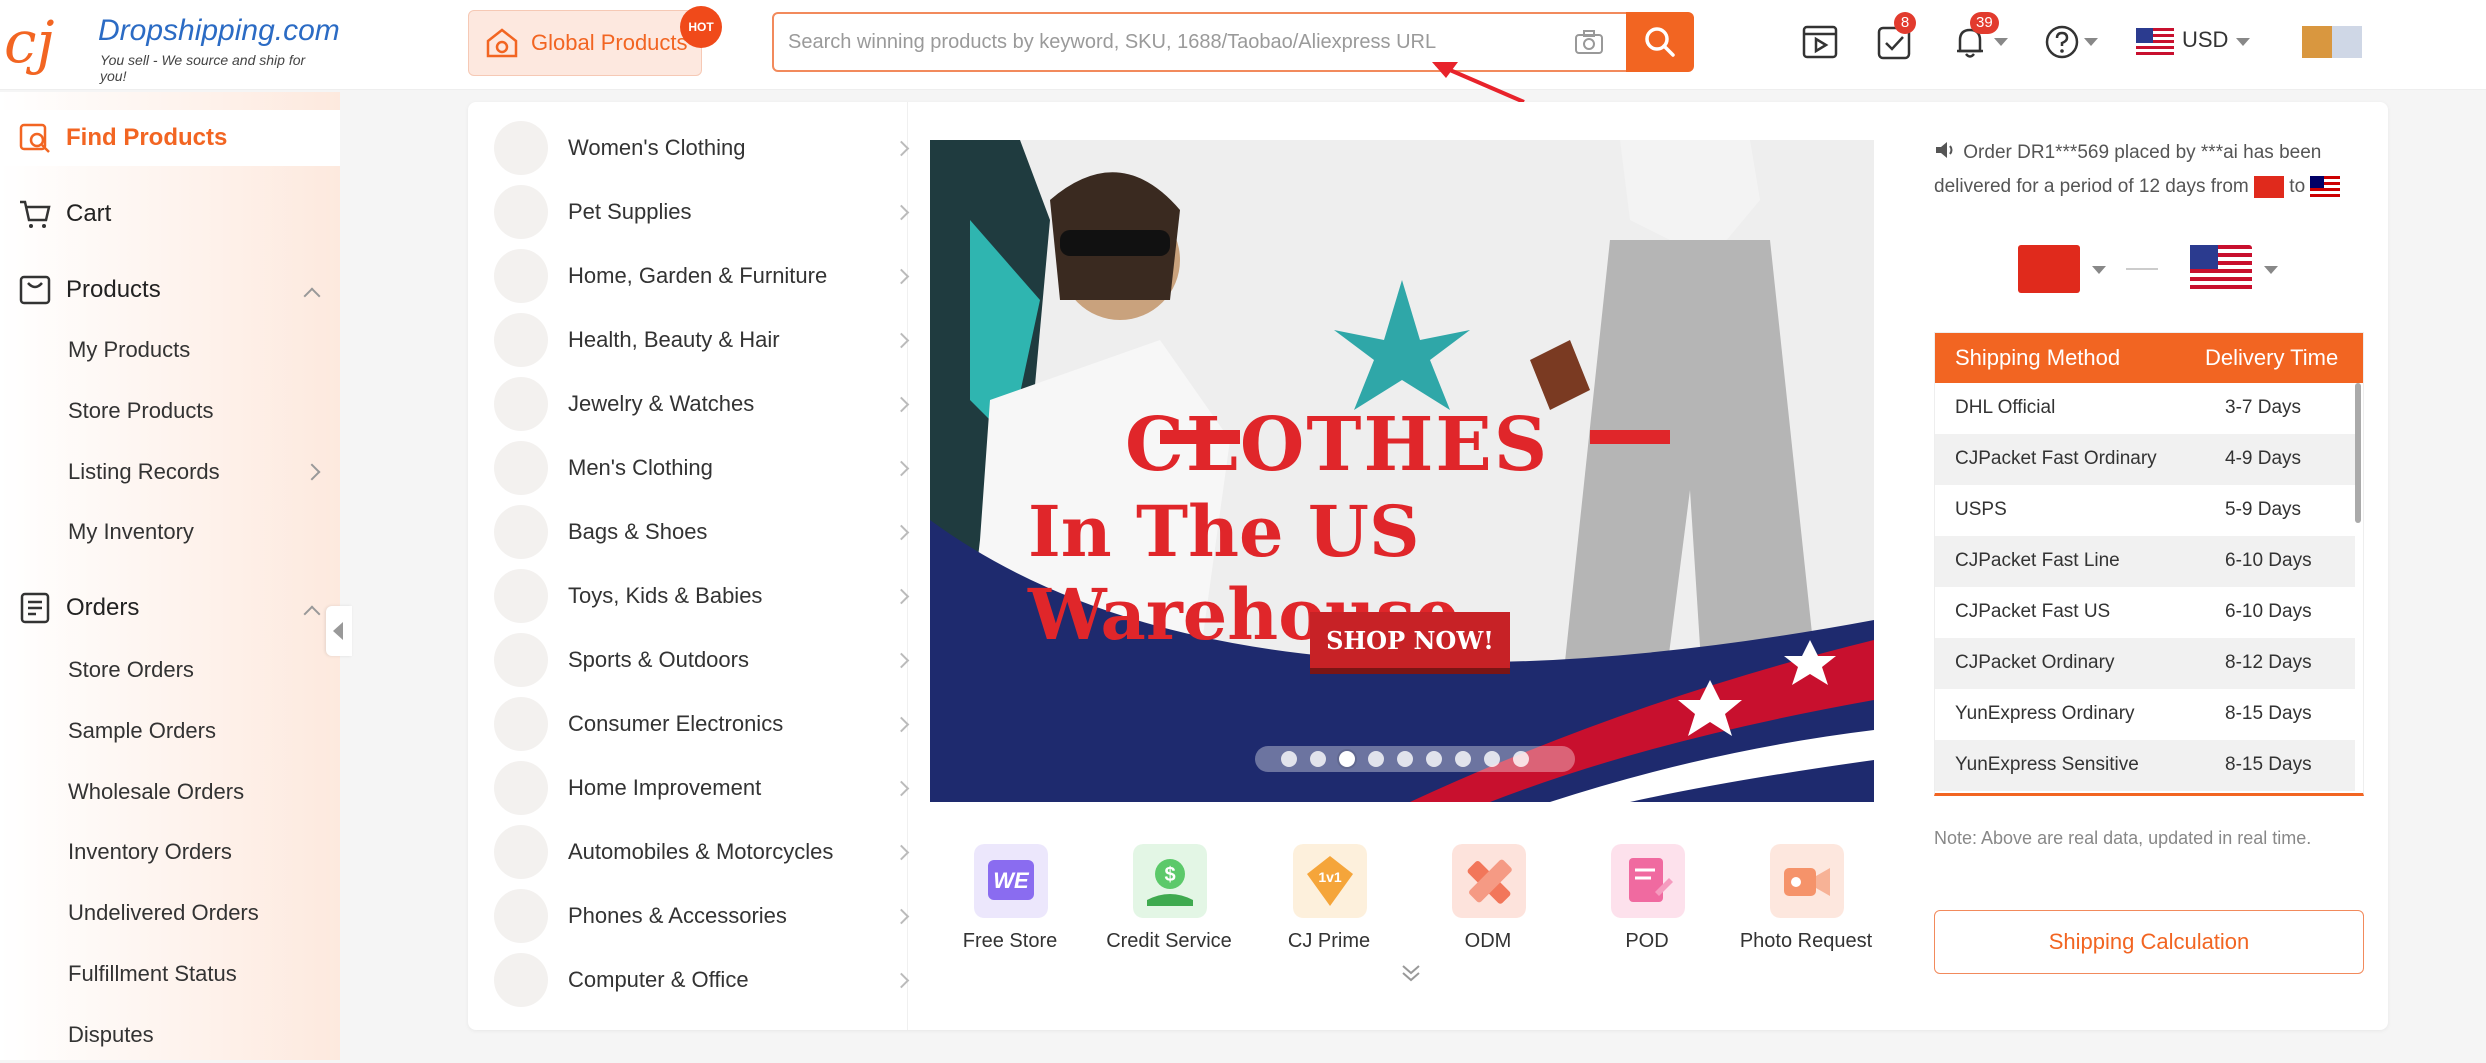 This screenshot has width=2486, height=1063. I want to click on sidebar-item-listing-records: Listing Records, so click(170, 472).